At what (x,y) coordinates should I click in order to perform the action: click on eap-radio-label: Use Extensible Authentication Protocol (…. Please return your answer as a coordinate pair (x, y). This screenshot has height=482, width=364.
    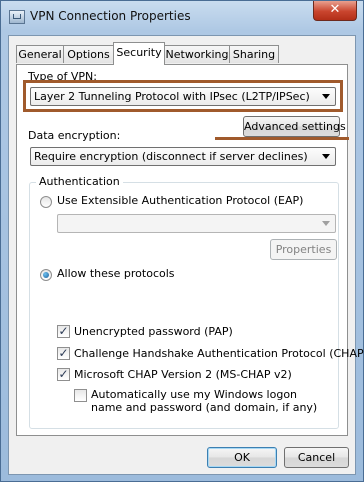
    Looking at the image, I should click on (180, 200).